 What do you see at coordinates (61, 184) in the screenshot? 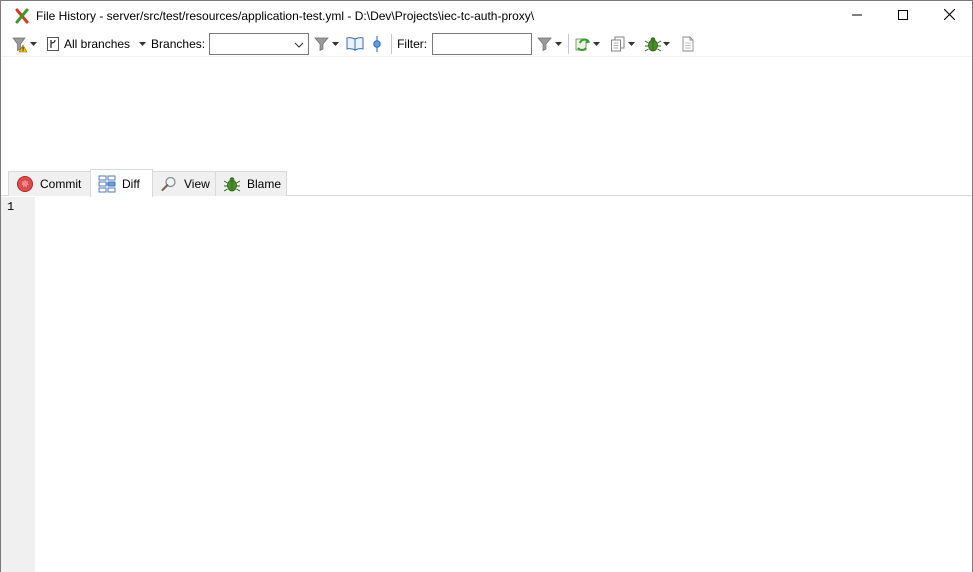
I see `tab-commit-label: Commit` at bounding box center [61, 184].